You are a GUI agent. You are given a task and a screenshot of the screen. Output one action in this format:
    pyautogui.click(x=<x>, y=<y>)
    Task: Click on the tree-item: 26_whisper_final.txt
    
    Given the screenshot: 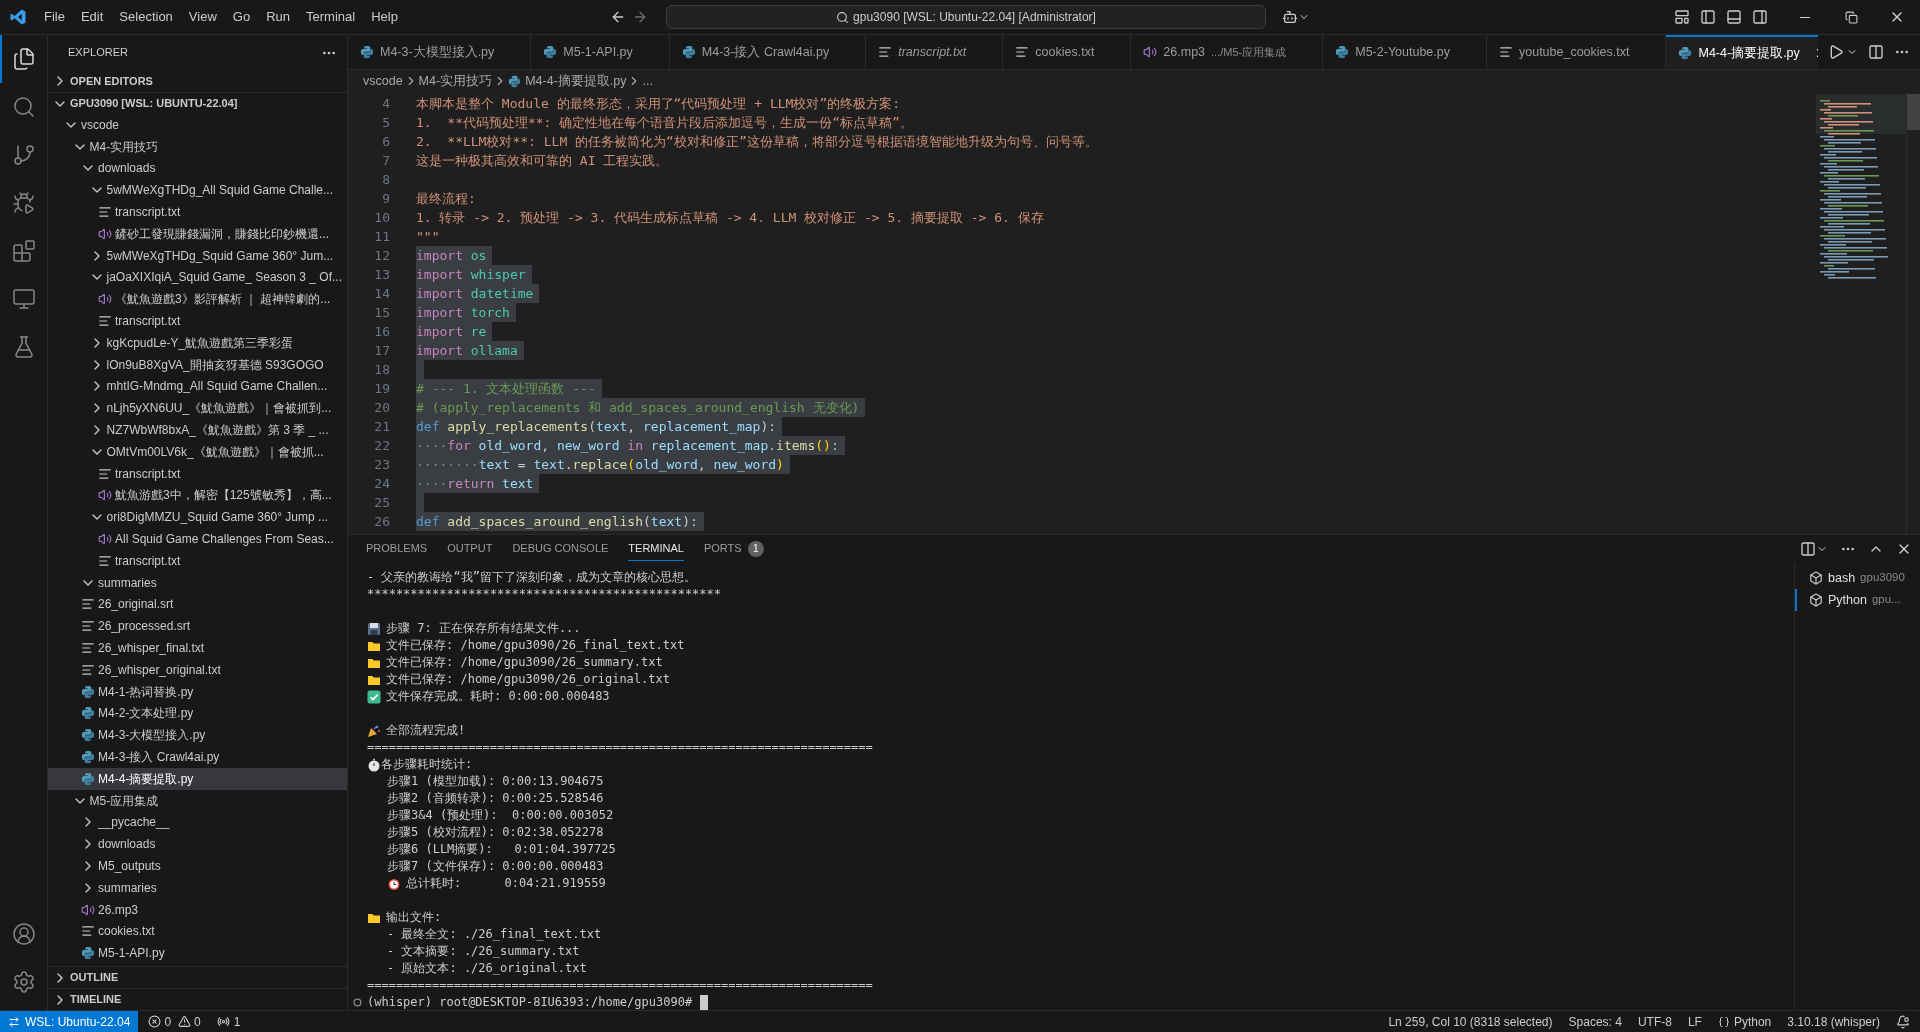 What is the action you would take?
    pyautogui.click(x=197, y=648)
    